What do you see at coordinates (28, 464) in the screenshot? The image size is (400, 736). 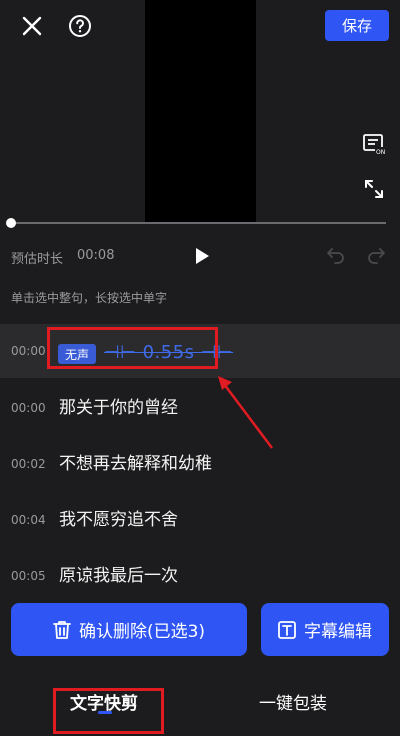 I see `row-time: 00:02` at bounding box center [28, 464].